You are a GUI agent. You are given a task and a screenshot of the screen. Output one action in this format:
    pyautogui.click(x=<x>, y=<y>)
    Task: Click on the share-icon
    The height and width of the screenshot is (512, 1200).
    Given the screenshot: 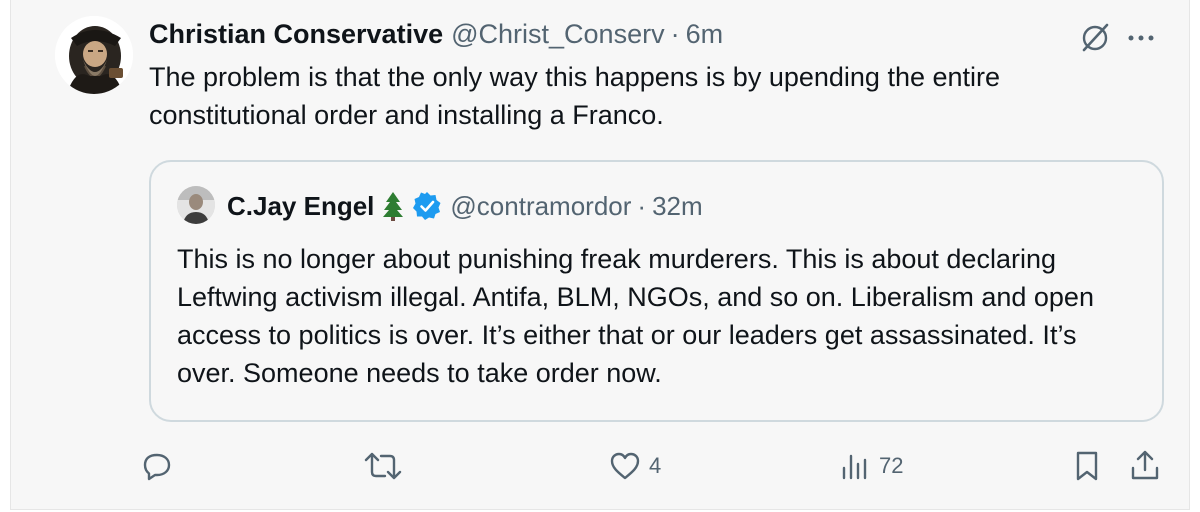 What is the action you would take?
    pyautogui.click(x=1145, y=465)
    